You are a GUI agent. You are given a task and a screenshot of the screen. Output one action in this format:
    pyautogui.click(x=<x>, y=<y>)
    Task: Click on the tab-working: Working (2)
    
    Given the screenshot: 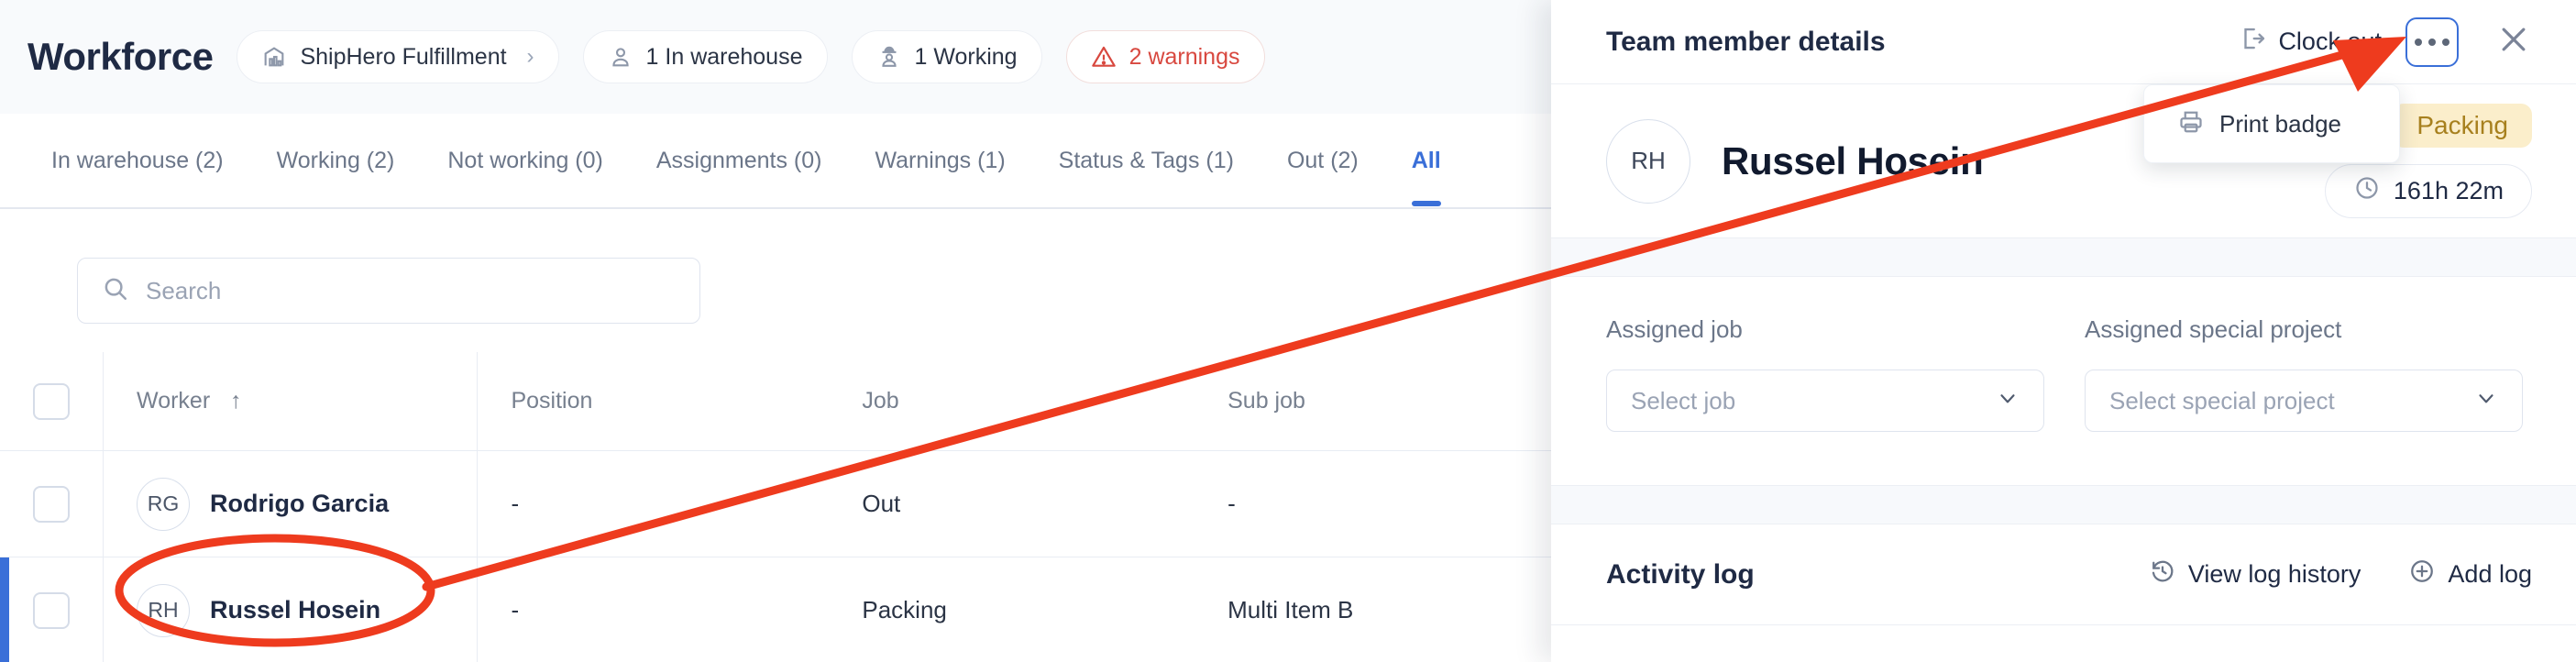 What is the action you would take?
    pyautogui.click(x=336, y=160)
    